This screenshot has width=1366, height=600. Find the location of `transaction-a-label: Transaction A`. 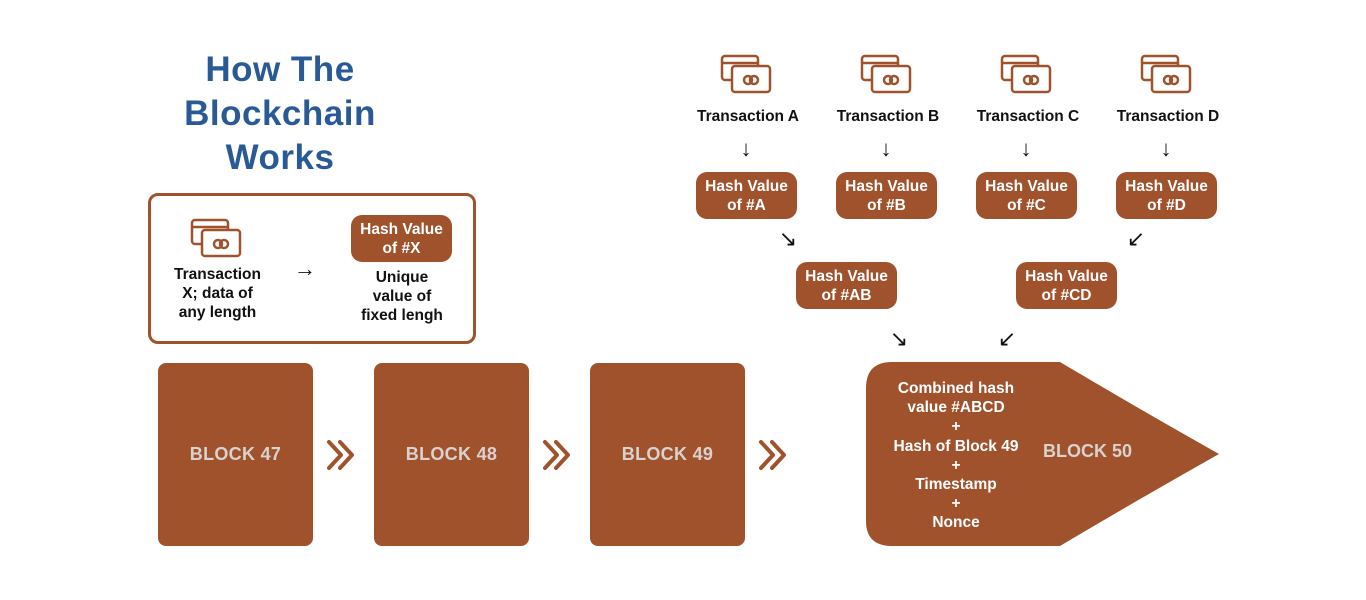

transaction-a-label: Transaction A is located at coordinates (748, 116).